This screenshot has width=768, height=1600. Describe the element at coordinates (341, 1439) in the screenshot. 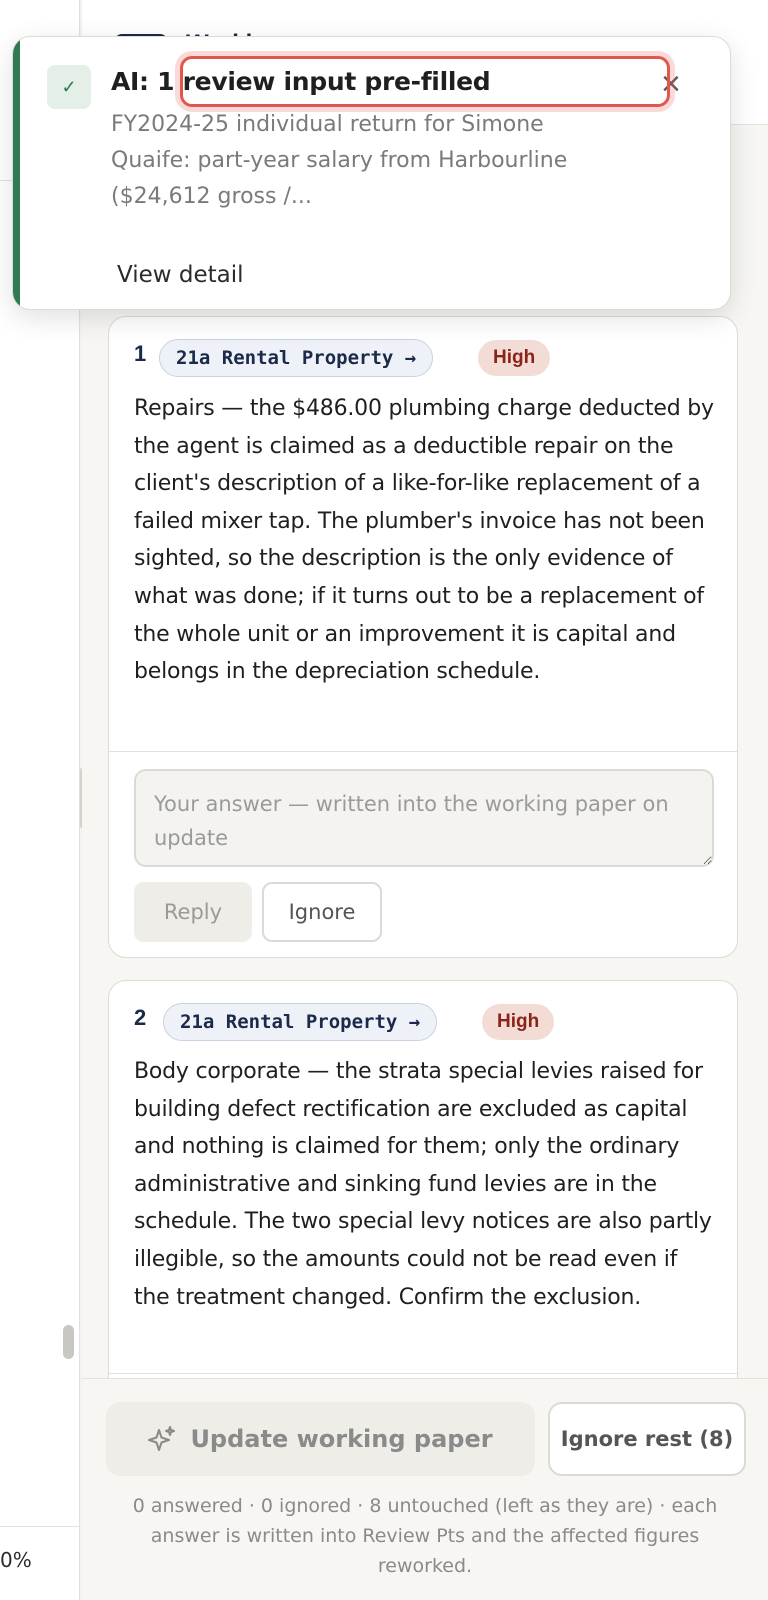

I see `update-working-paper-label: Update working paper` at that location.